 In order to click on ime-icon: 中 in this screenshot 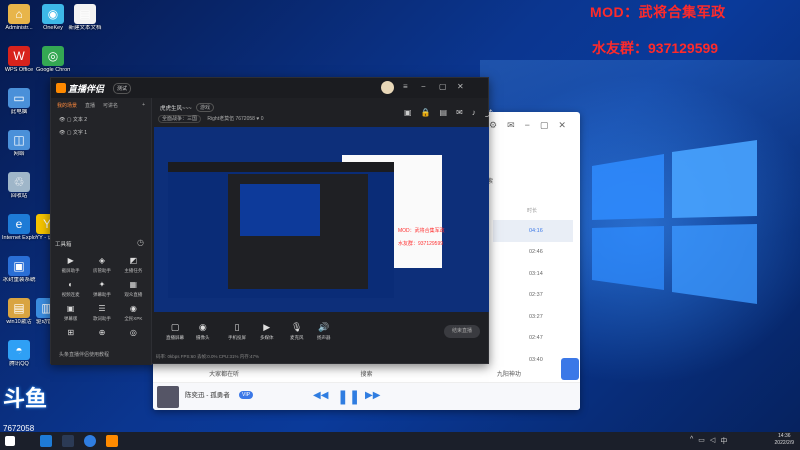, I will do `click(723, 441)`.